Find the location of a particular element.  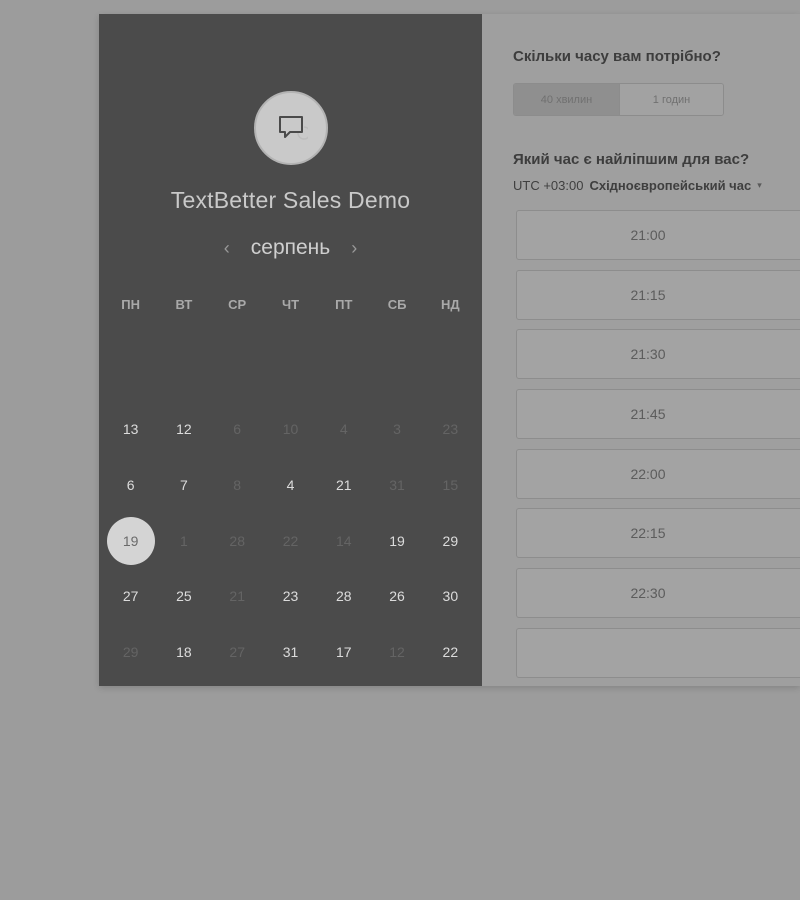

calendar-day: 30 is located at coordinates (450, 596).